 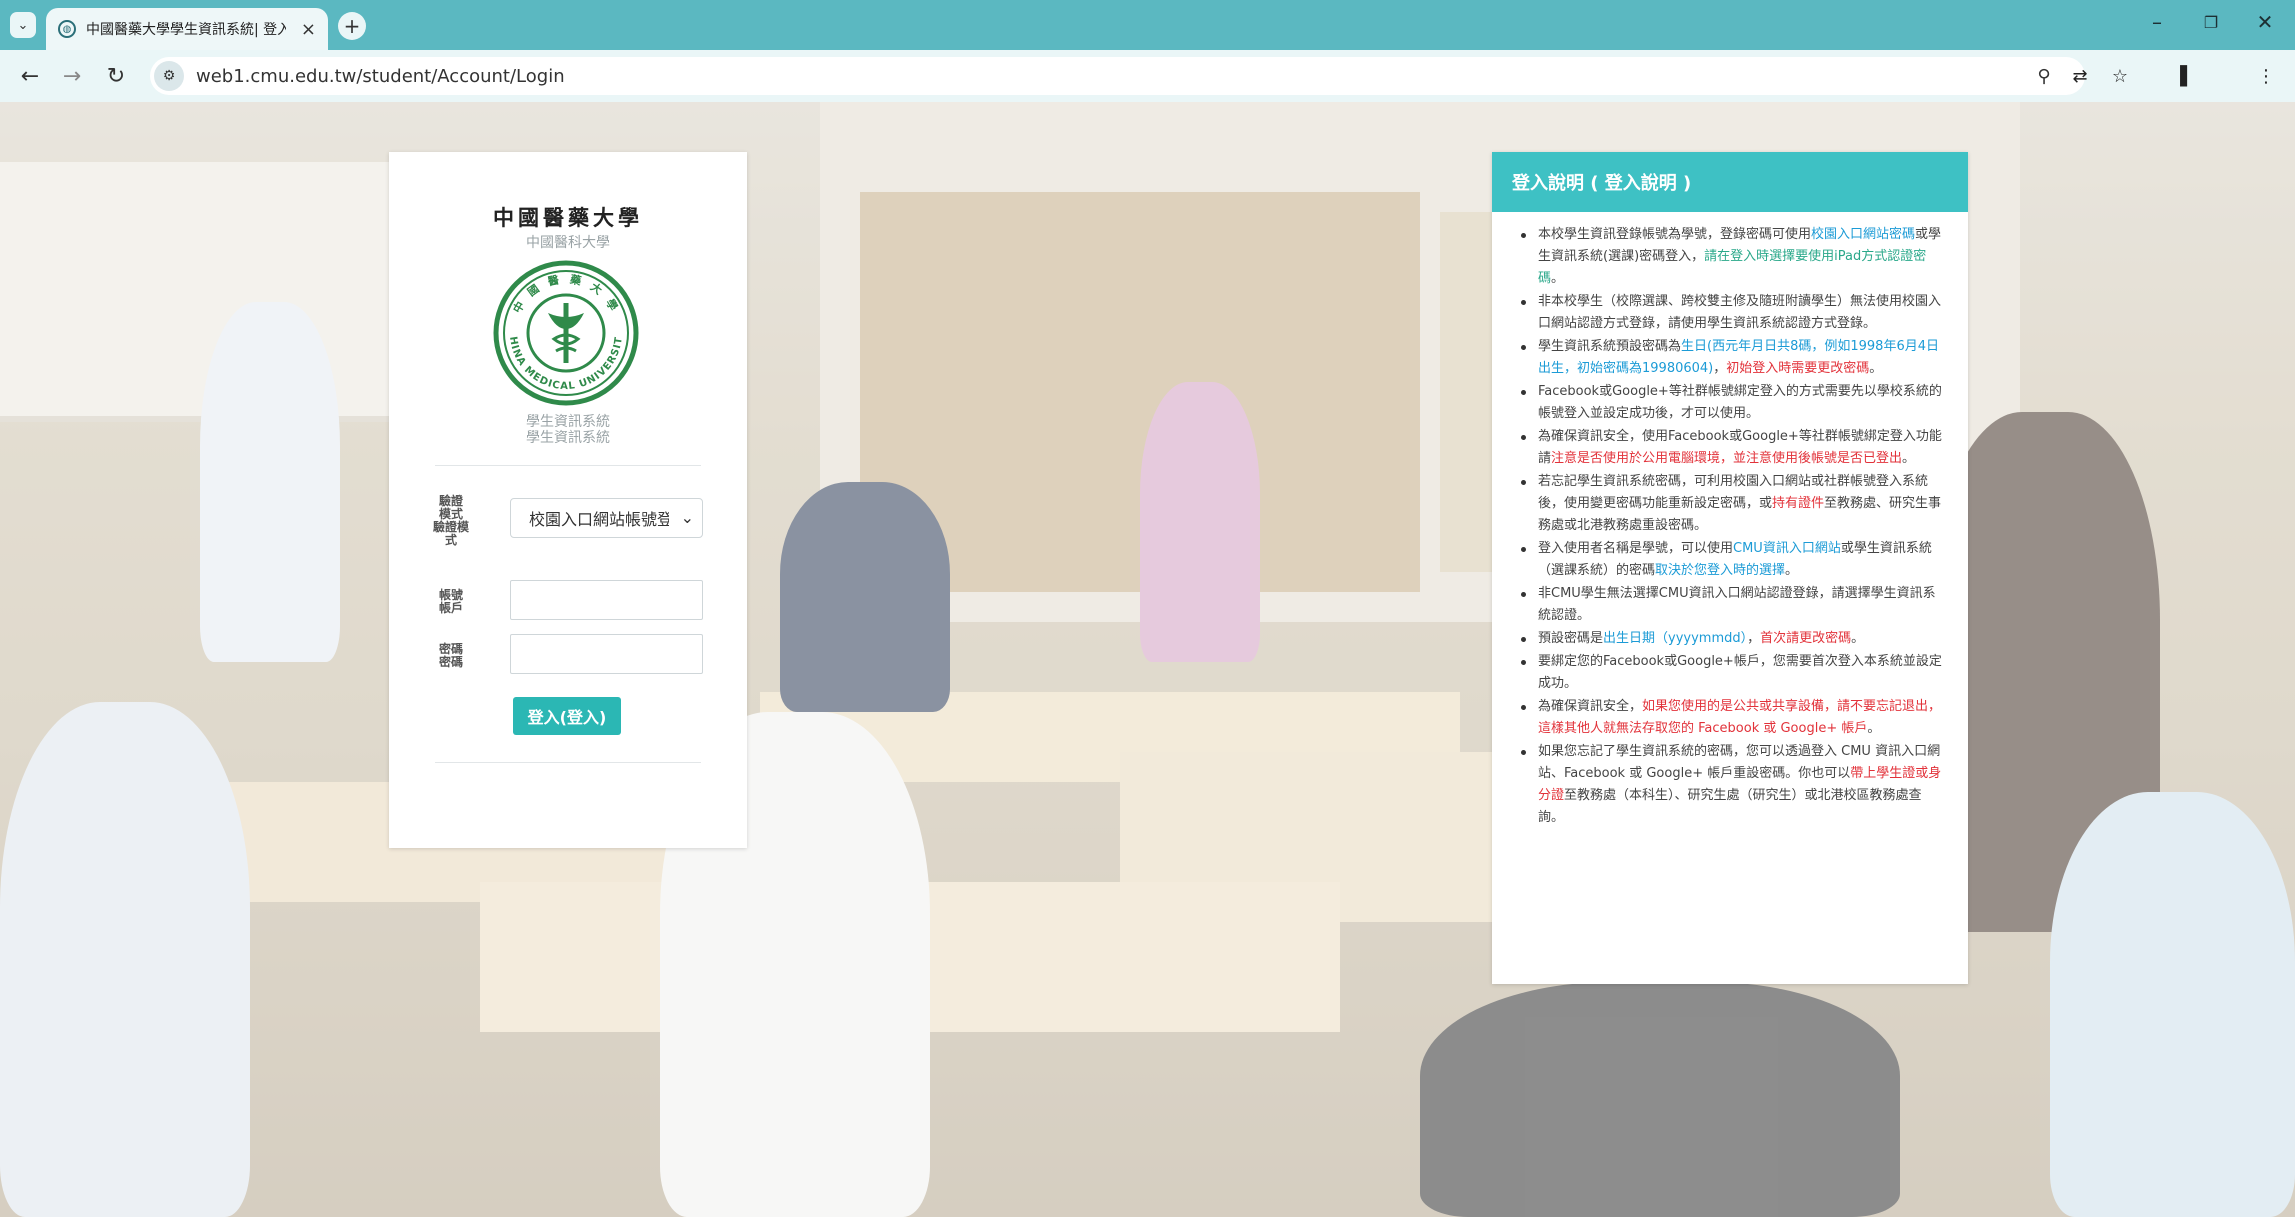 What do you see at coordinates (2180, 76) in the screenshot?
I see `side-panel-icon: ▐` at bounding box center [2180, 76].